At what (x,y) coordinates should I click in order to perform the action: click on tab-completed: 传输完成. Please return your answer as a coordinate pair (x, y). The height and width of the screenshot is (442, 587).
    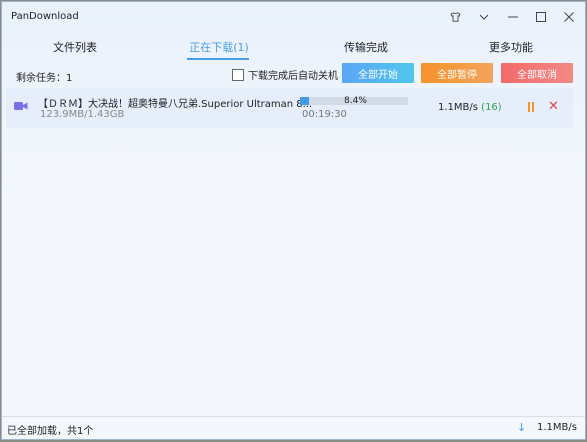
    Looking at the image, I should click on (366, 47).